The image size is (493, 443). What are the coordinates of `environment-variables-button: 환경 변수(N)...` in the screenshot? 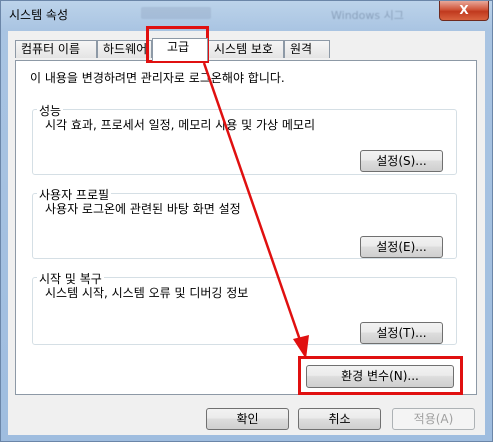 It's located at (380, 376).